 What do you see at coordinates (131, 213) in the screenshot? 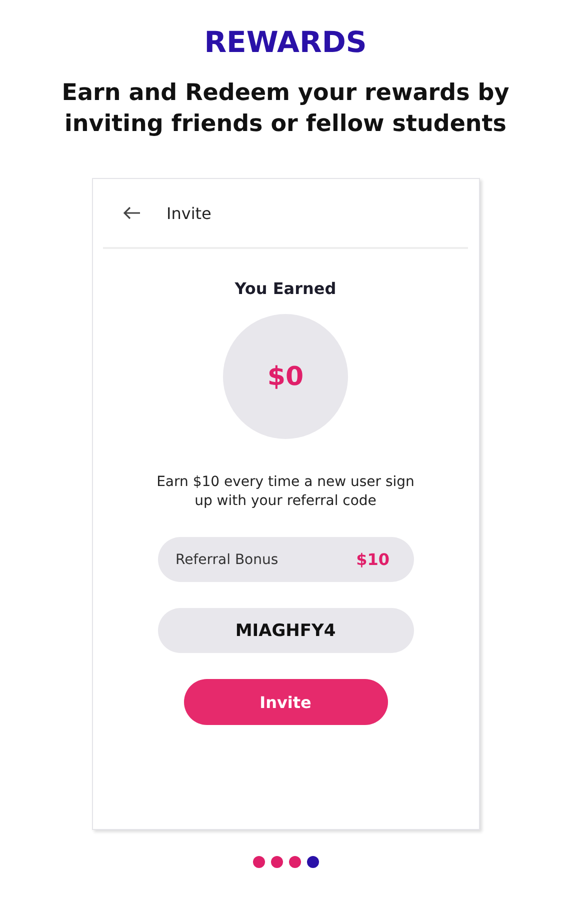
I see `back-arrow-icon` at bounding box center [131, 213].